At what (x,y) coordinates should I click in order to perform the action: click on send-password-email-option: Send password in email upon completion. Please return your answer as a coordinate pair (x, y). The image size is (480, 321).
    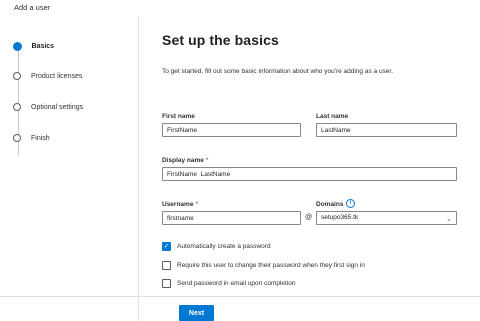
    Looking at the image, I should click on (229, 283).